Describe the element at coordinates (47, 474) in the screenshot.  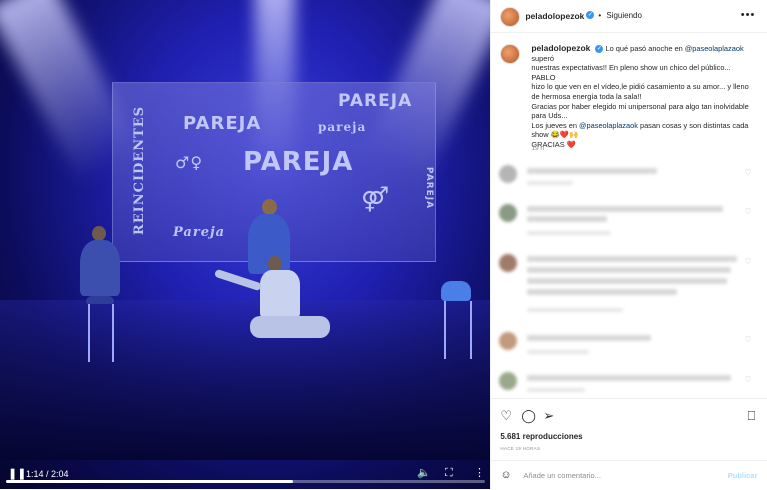
I see `video-time: 1:14 / 2:04` at that location.